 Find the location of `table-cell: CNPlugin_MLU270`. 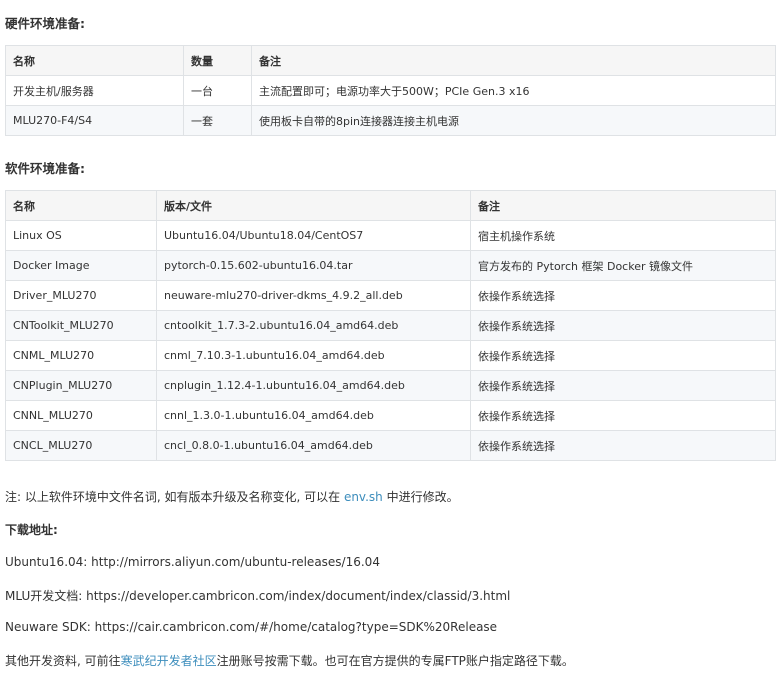

table-cell: CNPlugin_MLU270 is located at coordinates (81, 385).